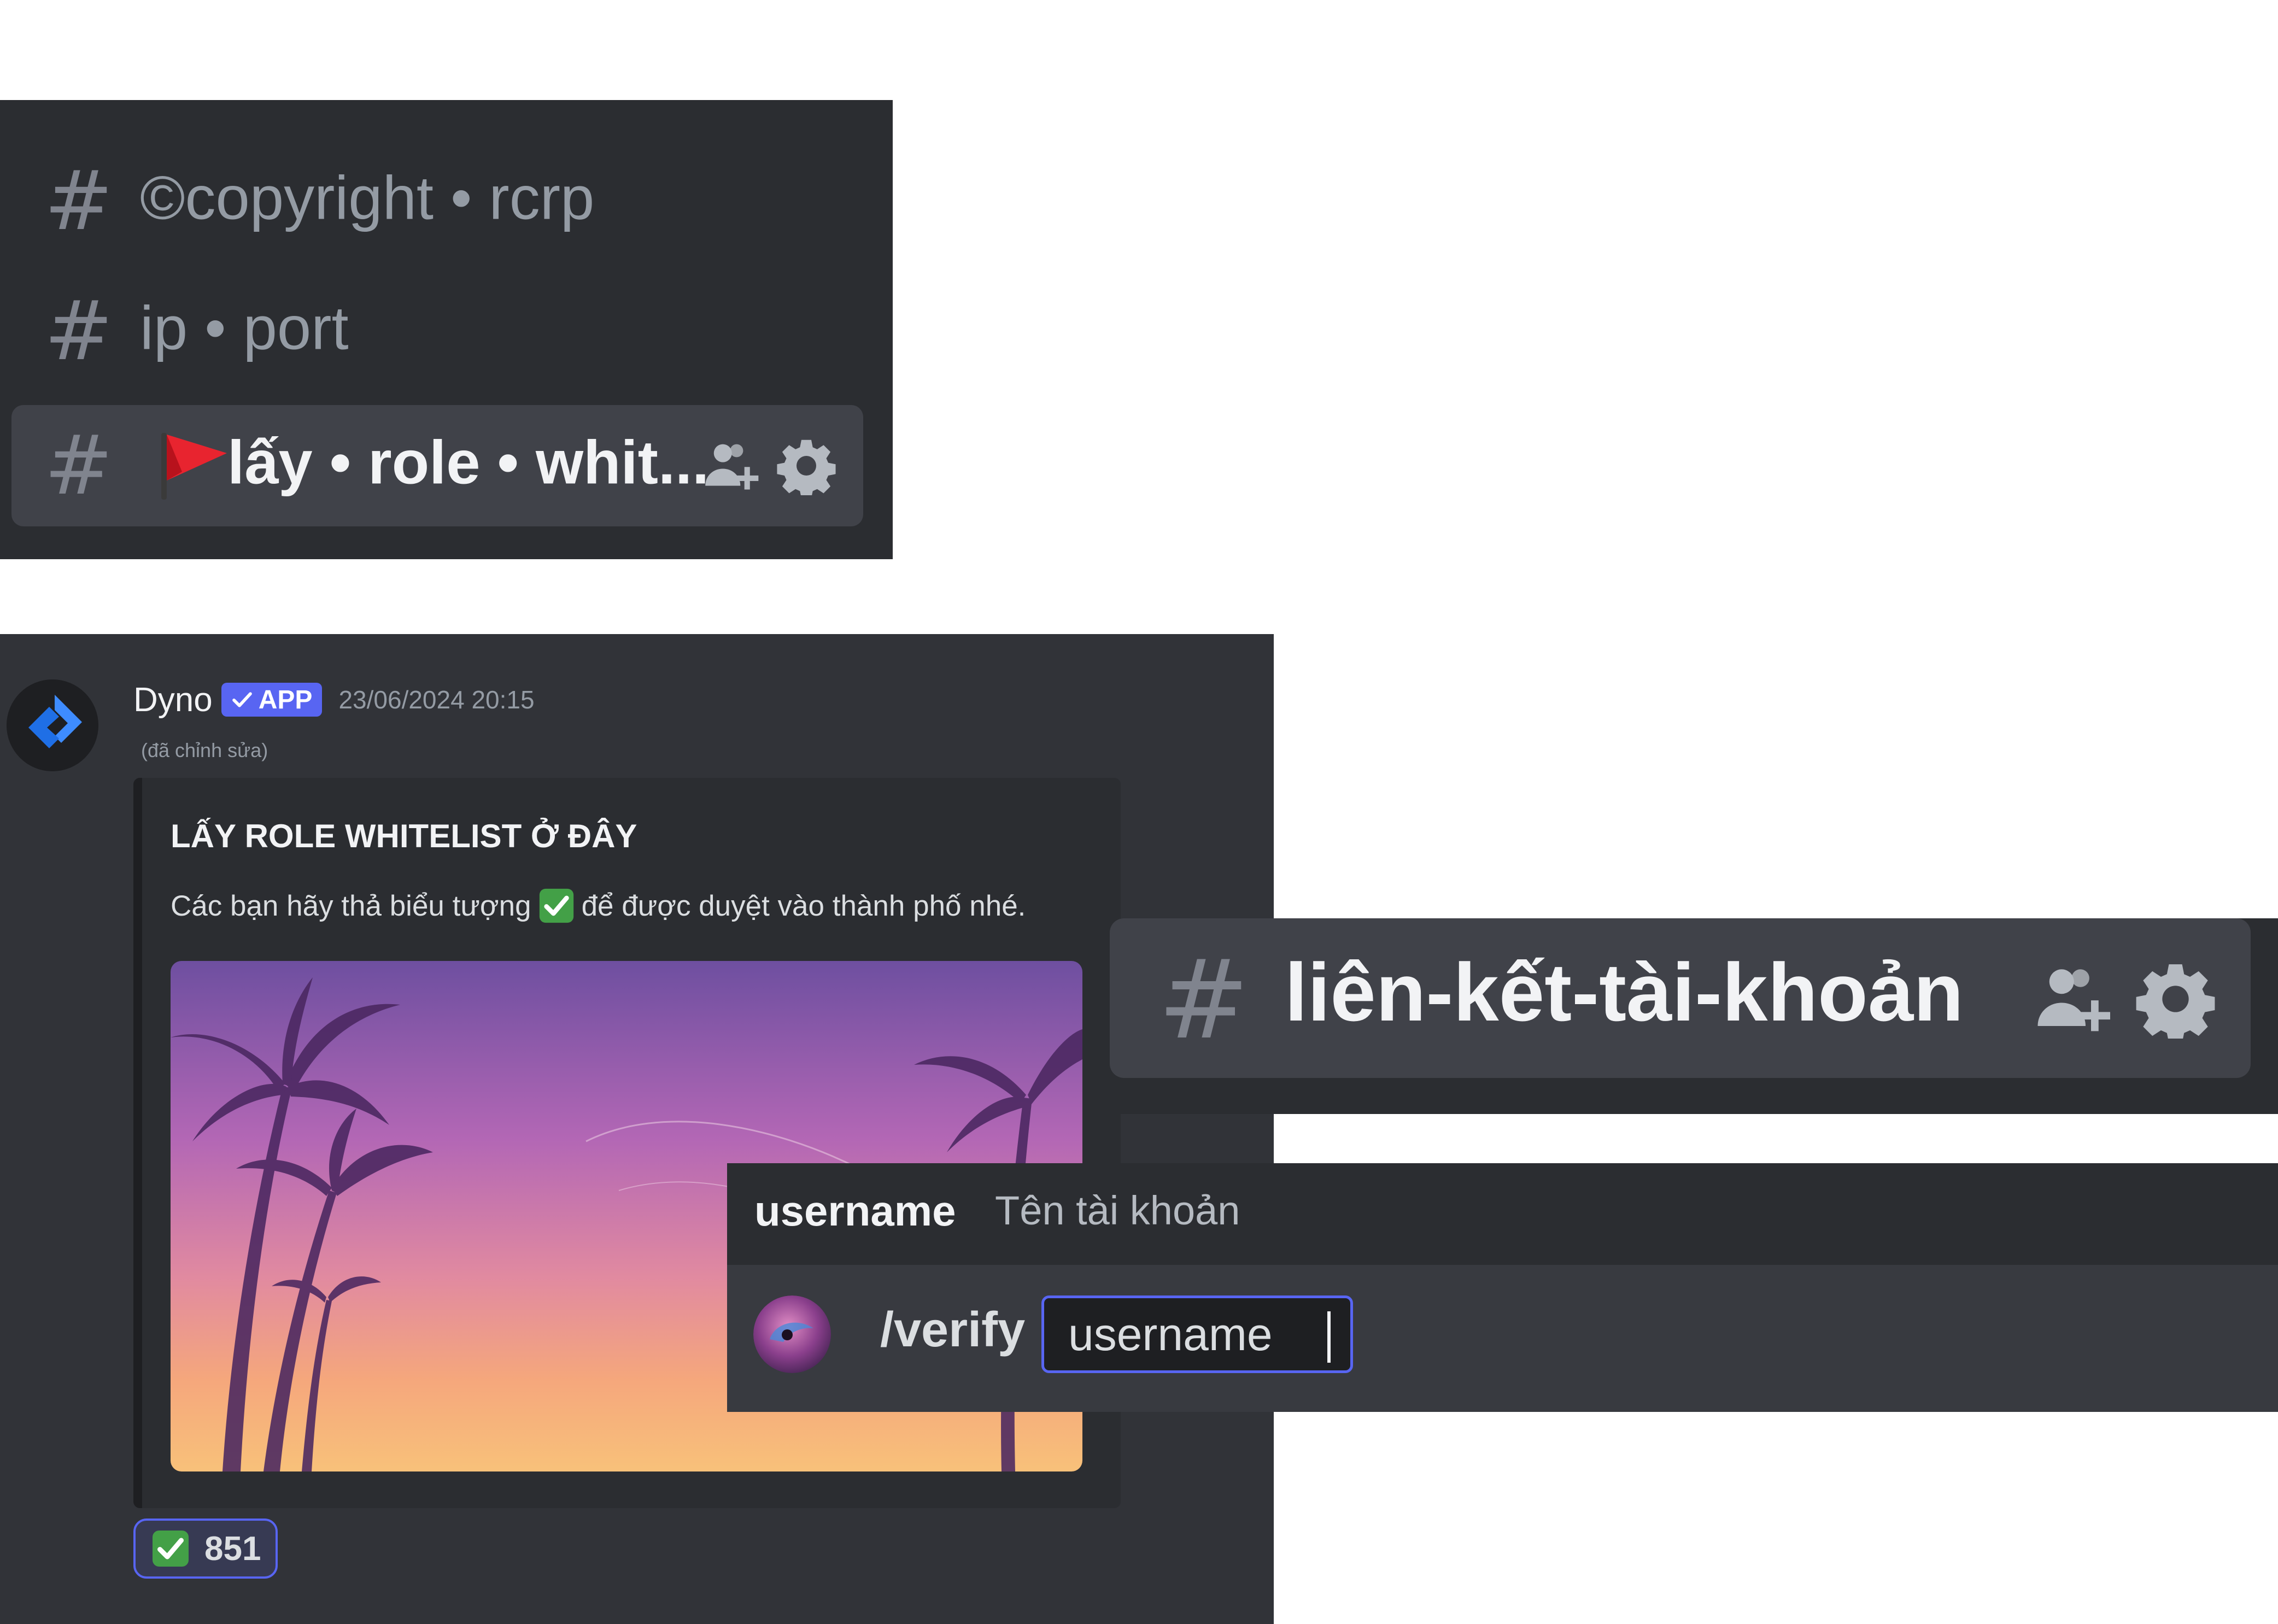 The height and width of the screenshot is (1624, 2278). I want to click on bot-avatar, so click(52, 725).